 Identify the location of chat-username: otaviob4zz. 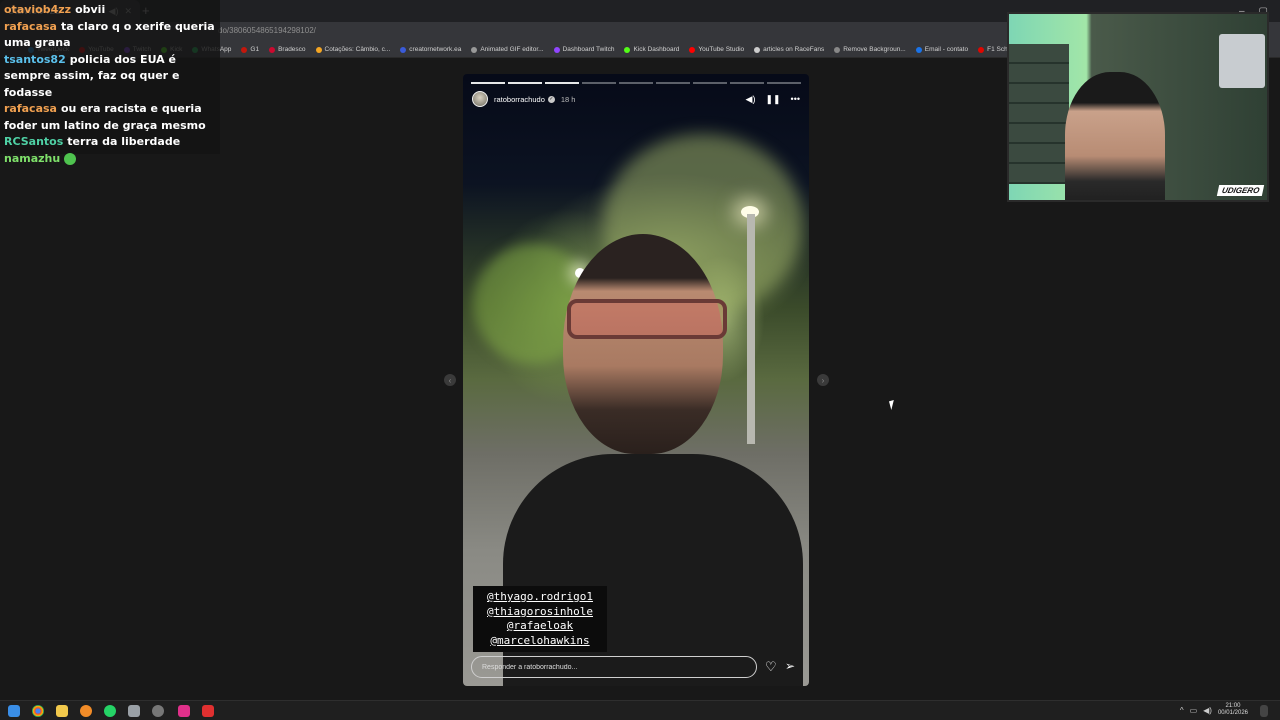
(37, 9).